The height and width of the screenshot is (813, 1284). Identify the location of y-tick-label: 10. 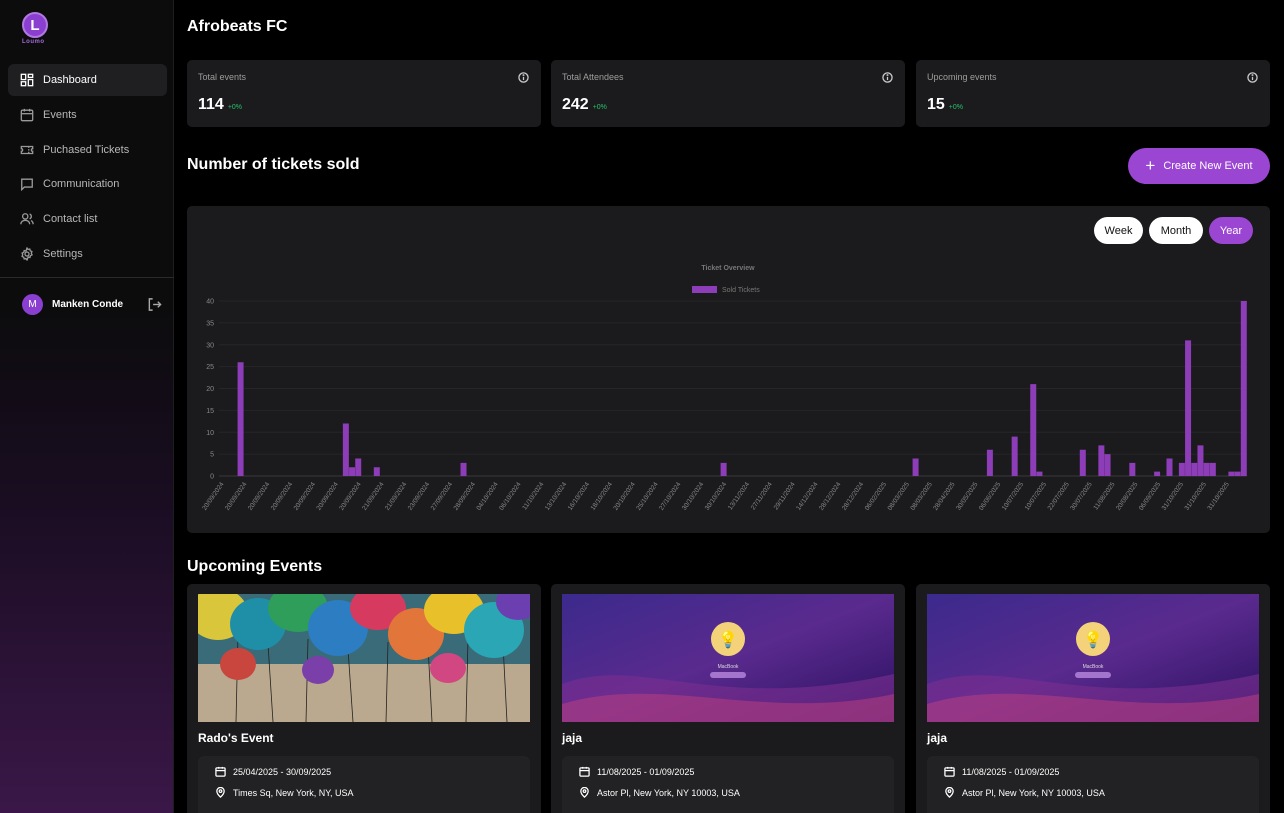
(210, 433).